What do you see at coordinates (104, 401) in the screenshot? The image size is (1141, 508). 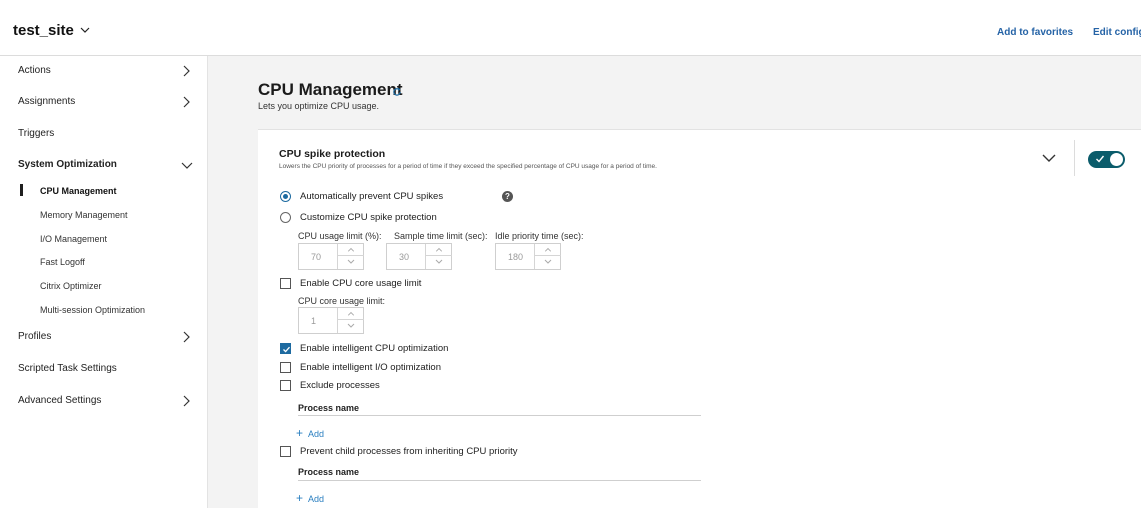 I see `sidebar-item-advanced-settings: Advanced Settings` at bounding box center [104, 401].